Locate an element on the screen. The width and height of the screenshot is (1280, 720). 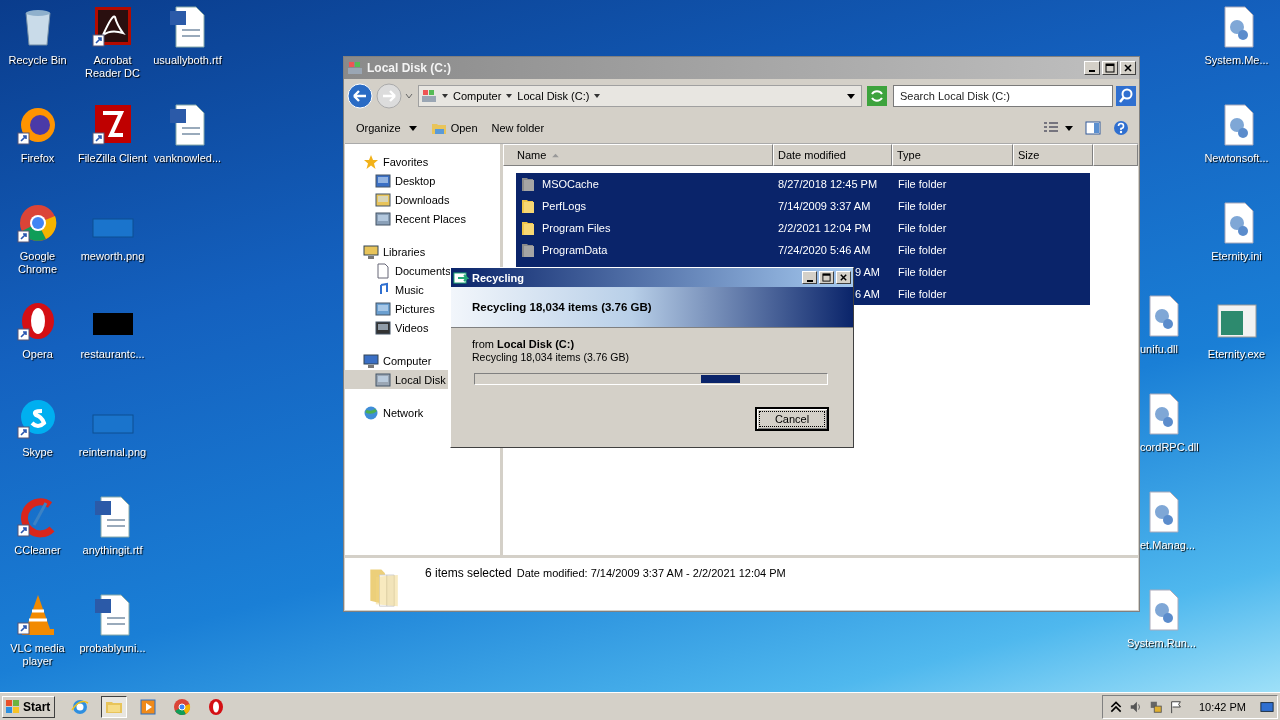
flag-icon is located at coordinates (1175, 706).